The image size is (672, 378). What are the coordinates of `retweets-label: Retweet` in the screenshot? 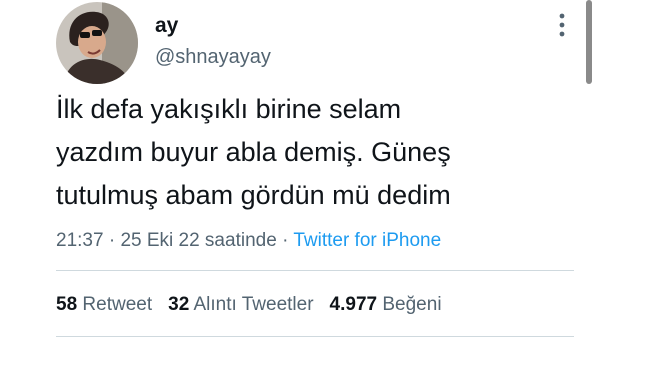 It's located at (117, 304).